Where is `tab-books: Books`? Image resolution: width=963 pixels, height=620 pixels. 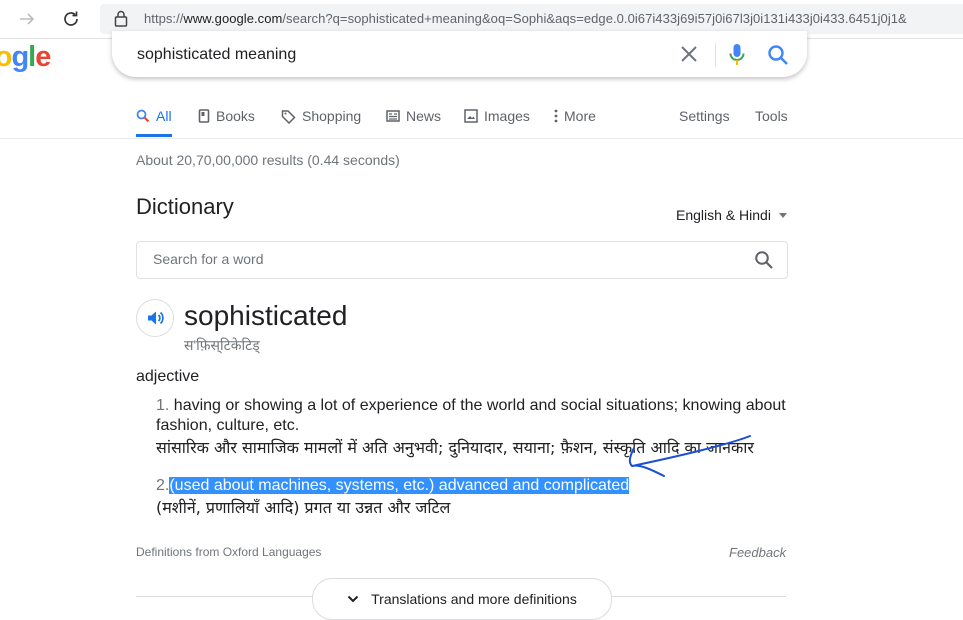
tab-books: Books is located at coordinates (226, 116).